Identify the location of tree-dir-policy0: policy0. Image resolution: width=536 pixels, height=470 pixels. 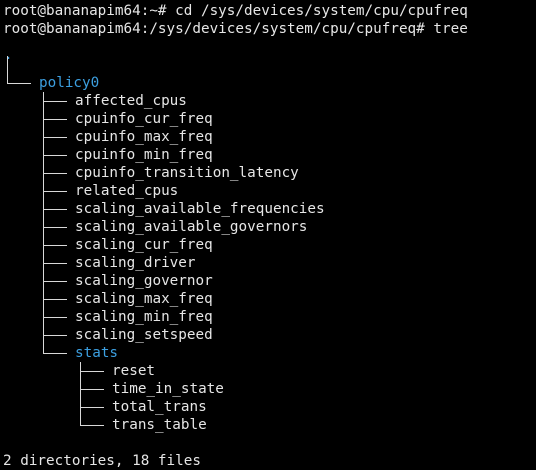
(69, 83).